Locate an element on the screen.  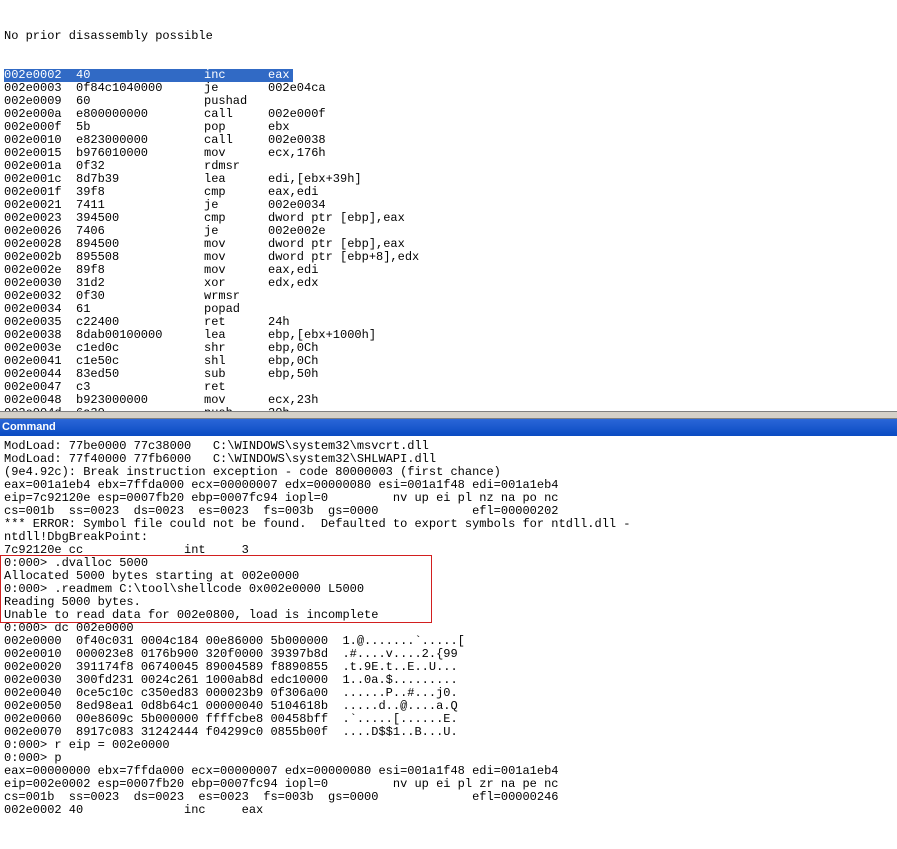
instruction-operands: edx,edx is located at coordinates (293, 283).